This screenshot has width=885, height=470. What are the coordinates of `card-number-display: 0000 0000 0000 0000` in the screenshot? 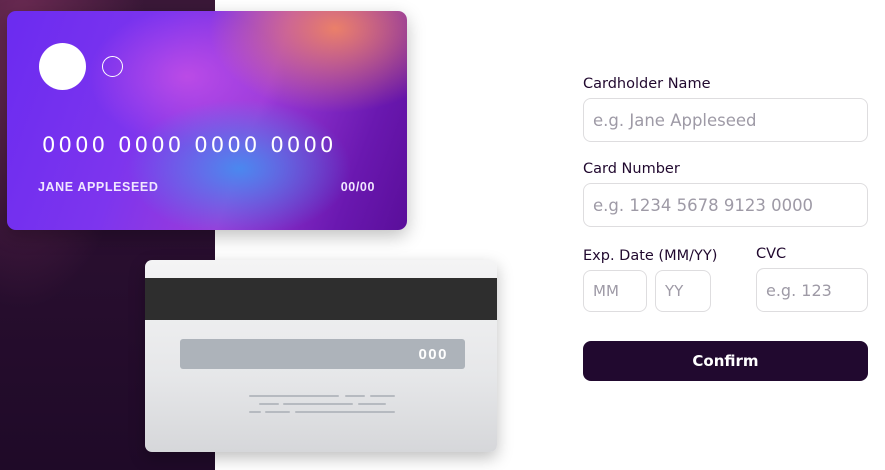 It's located at (189, 145).